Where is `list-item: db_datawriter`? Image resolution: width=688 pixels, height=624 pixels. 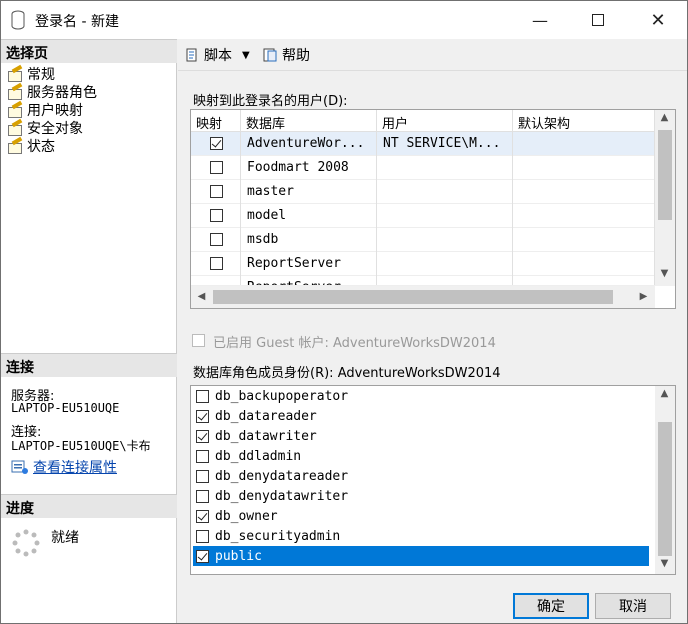
list-item: db_datawriter is located at coordinates (421, 436).